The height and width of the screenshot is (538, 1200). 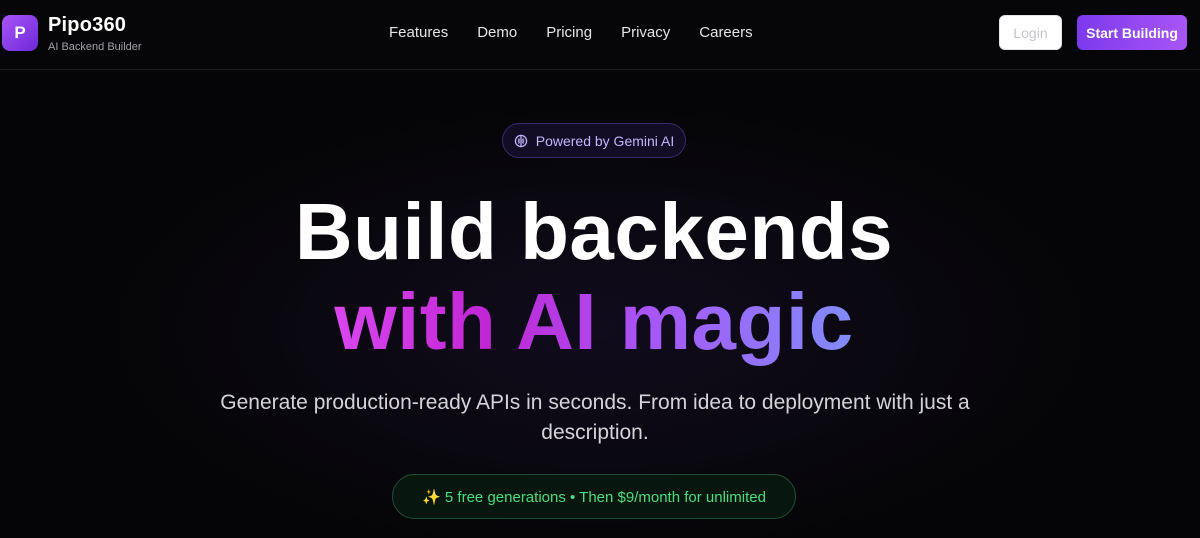 What do you see at coordinates (725, 32) in the screenshot?
I see `nav-item-careers: Careers` at bounding box center [725, 32].